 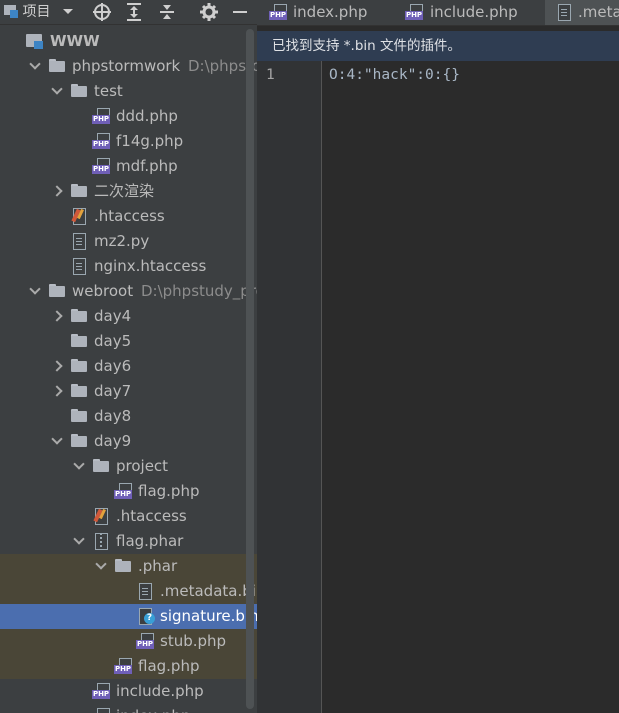 I want to click on tree-item-label: 二次渲染, so click(x=124, y=191).